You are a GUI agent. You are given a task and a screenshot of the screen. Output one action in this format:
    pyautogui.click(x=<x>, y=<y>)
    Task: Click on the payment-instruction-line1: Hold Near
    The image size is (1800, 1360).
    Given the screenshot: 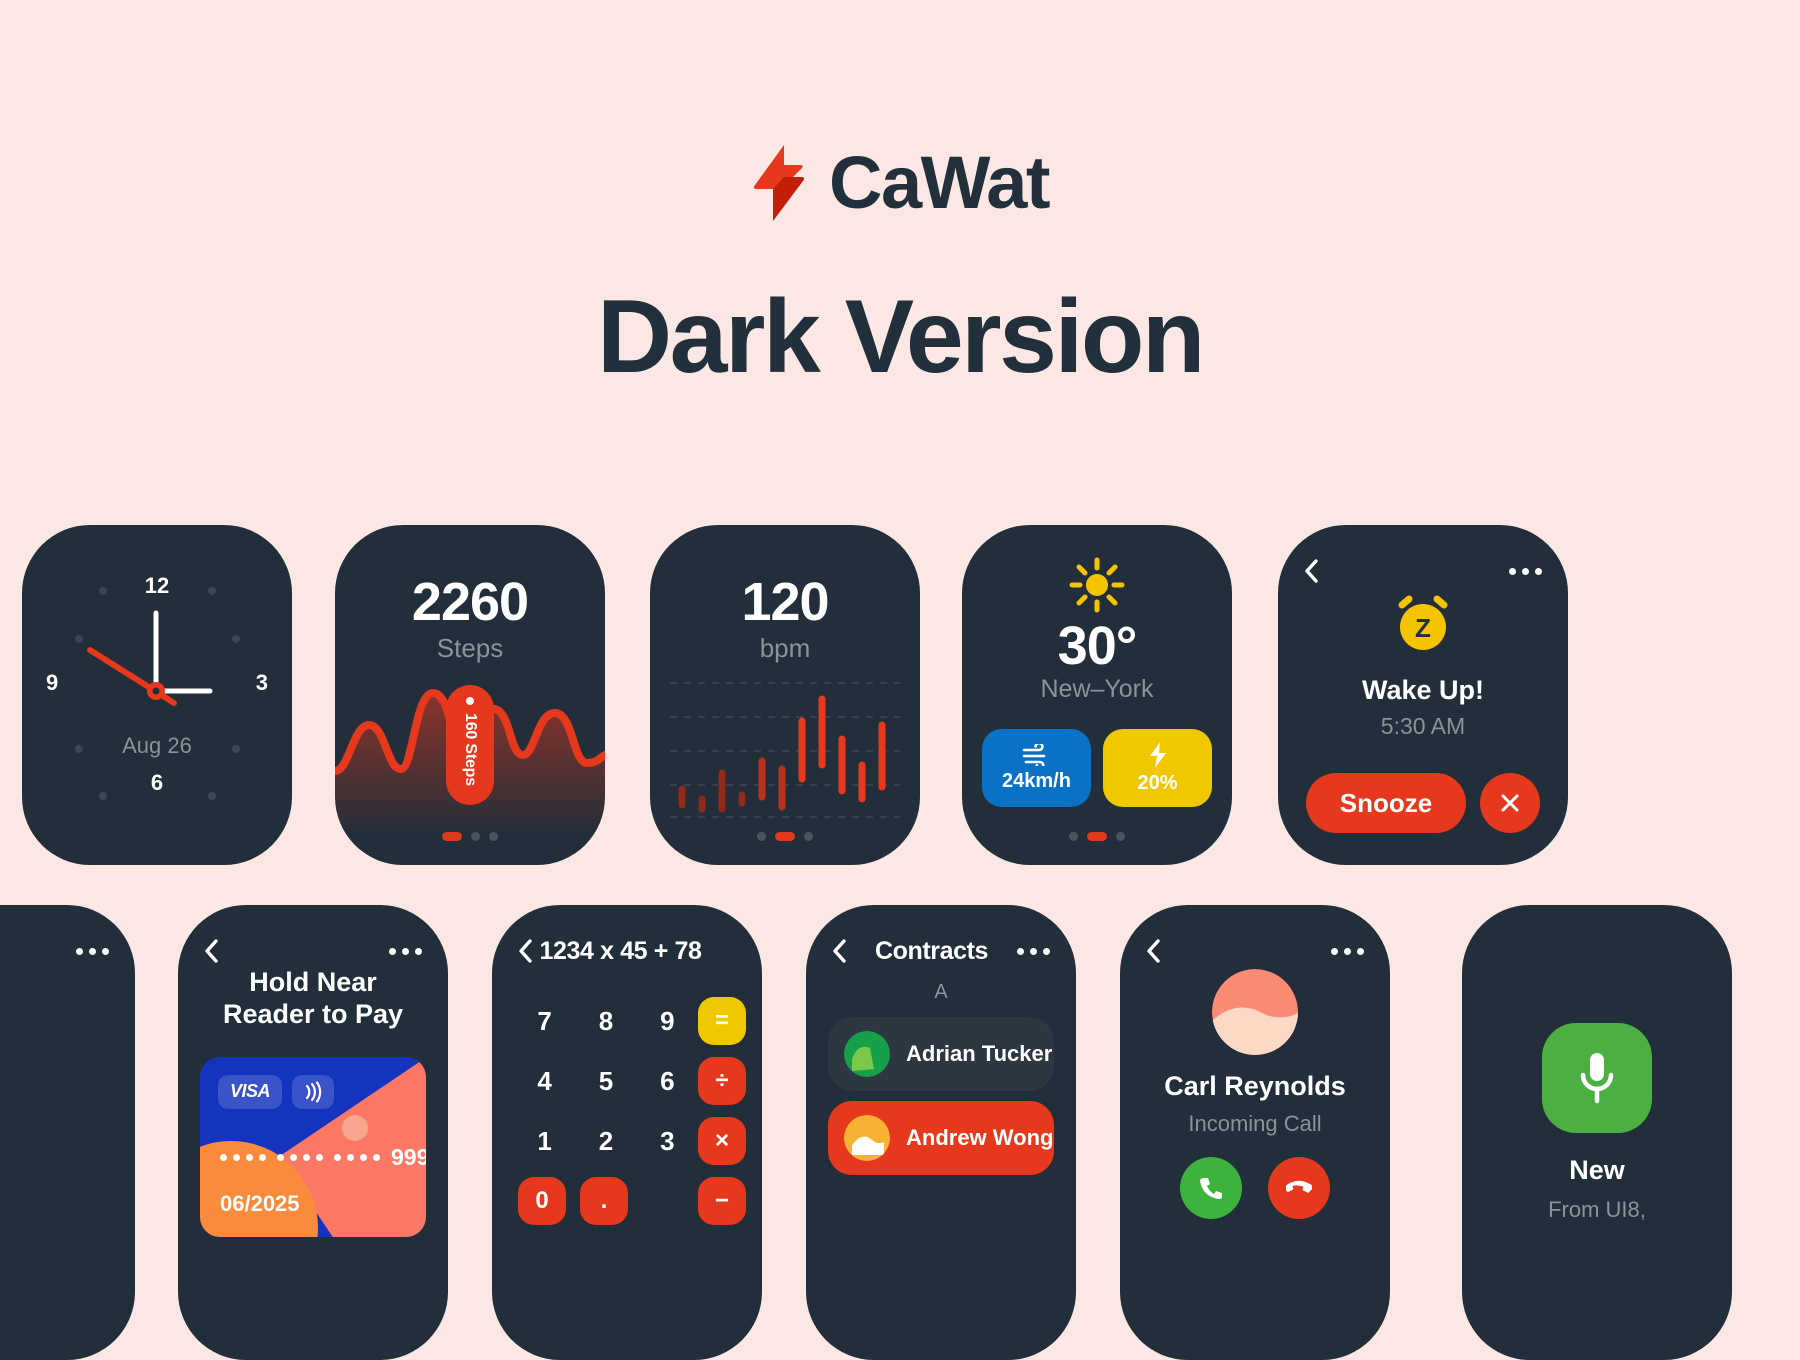 What is the action you would take?
    pyautogui.click(x=313, y=982)
    